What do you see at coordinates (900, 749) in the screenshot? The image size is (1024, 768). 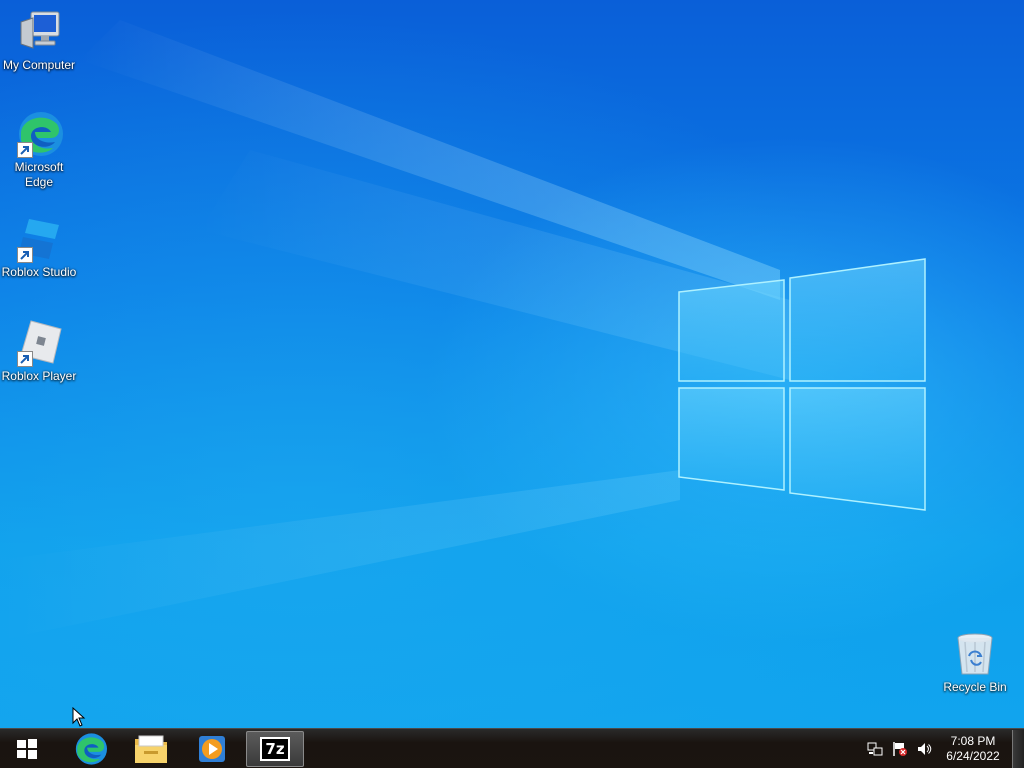 I see `action-center-flag-icon` at bounding box center [900, 749].